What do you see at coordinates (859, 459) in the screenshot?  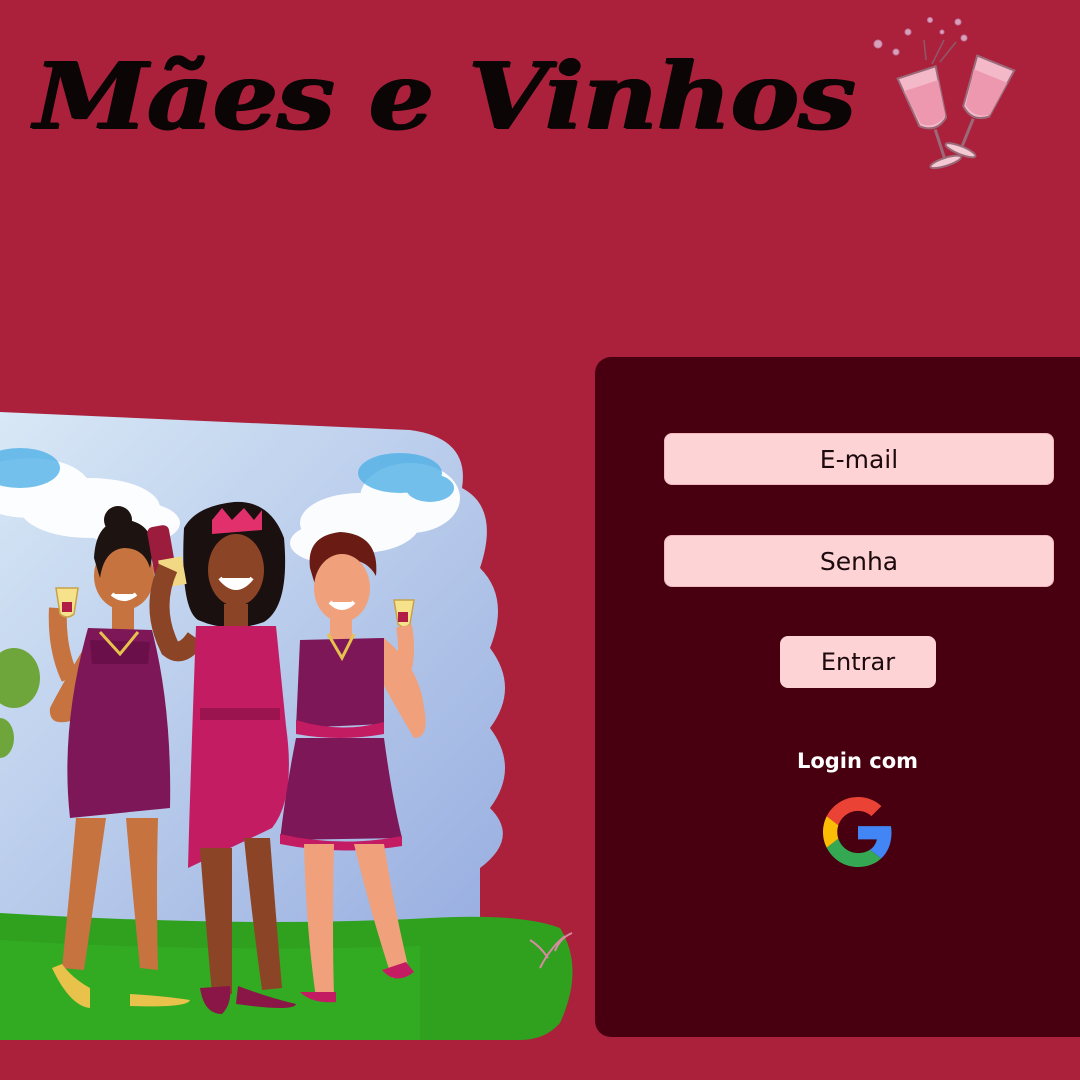 I see `email-field: E-mail` at bounding box center [859, 459].